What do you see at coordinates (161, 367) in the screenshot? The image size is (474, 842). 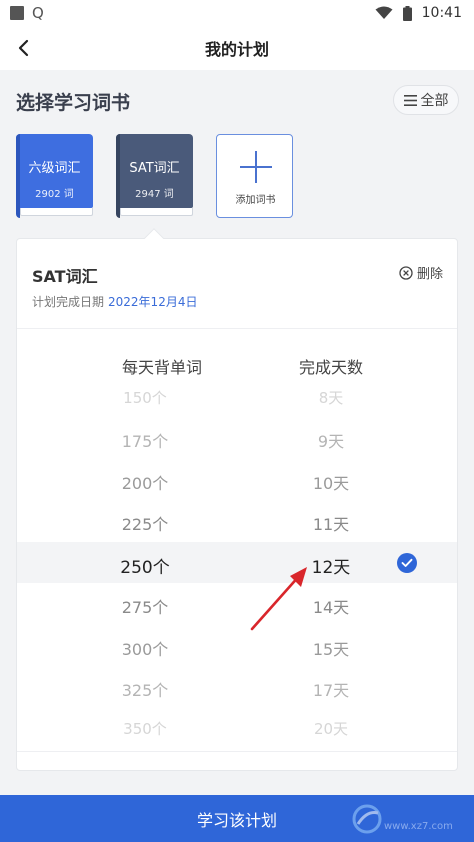 I see `daily-words-header: 每天背单词` at bounding box center [161, 367].